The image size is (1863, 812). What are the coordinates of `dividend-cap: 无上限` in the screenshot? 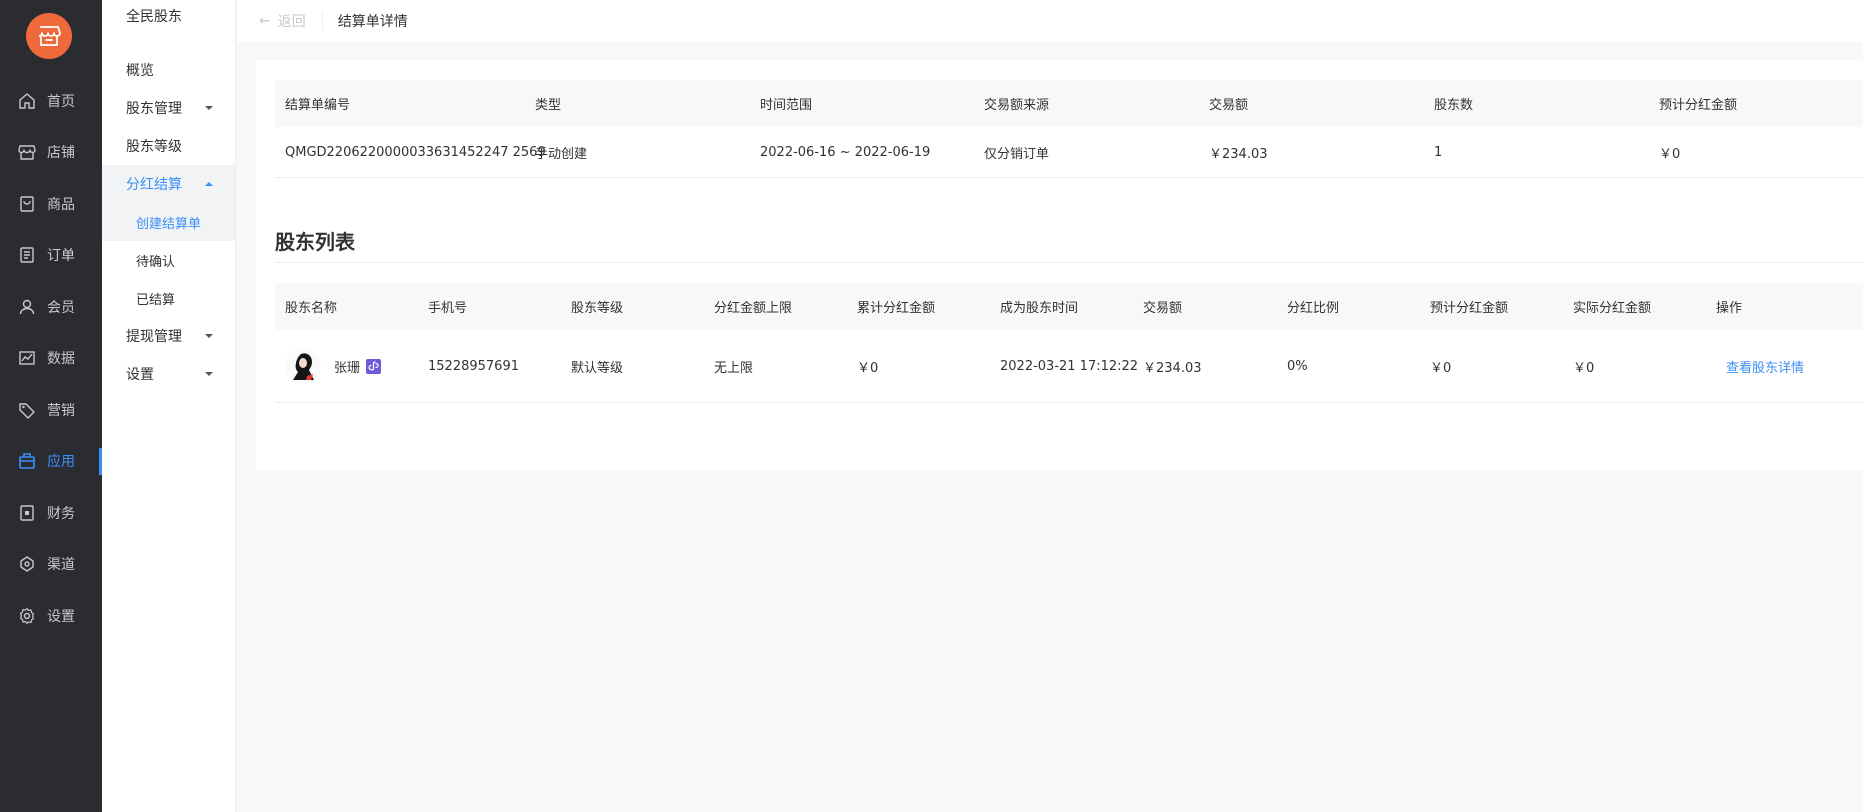 It's located at (734, 368).